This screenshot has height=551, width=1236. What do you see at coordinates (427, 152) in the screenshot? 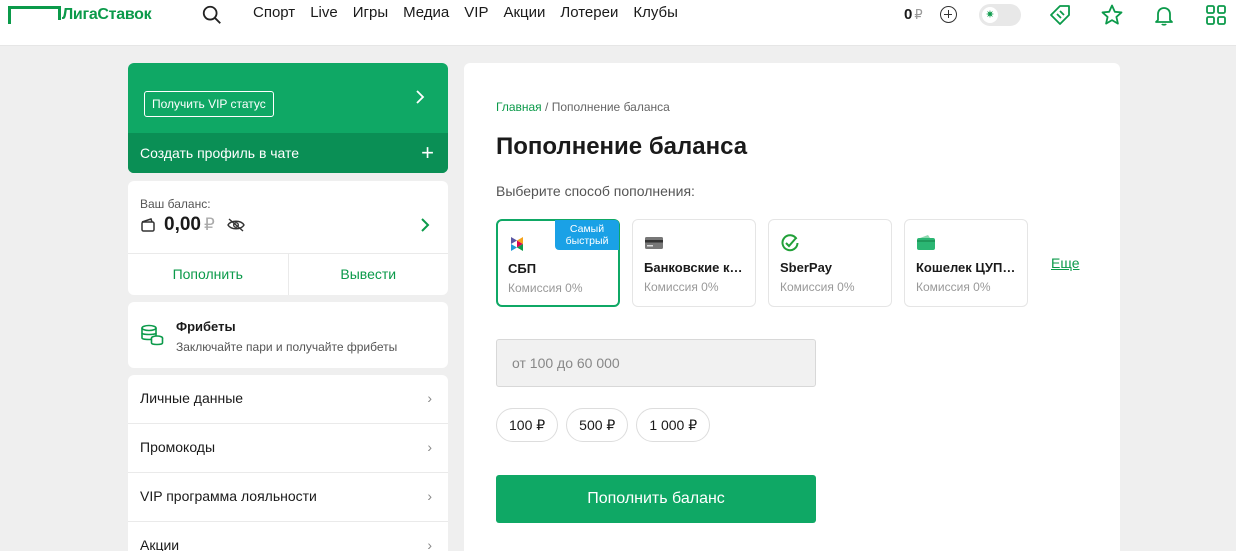
I see `plus-icon: +` at bounding box center [427, 152].